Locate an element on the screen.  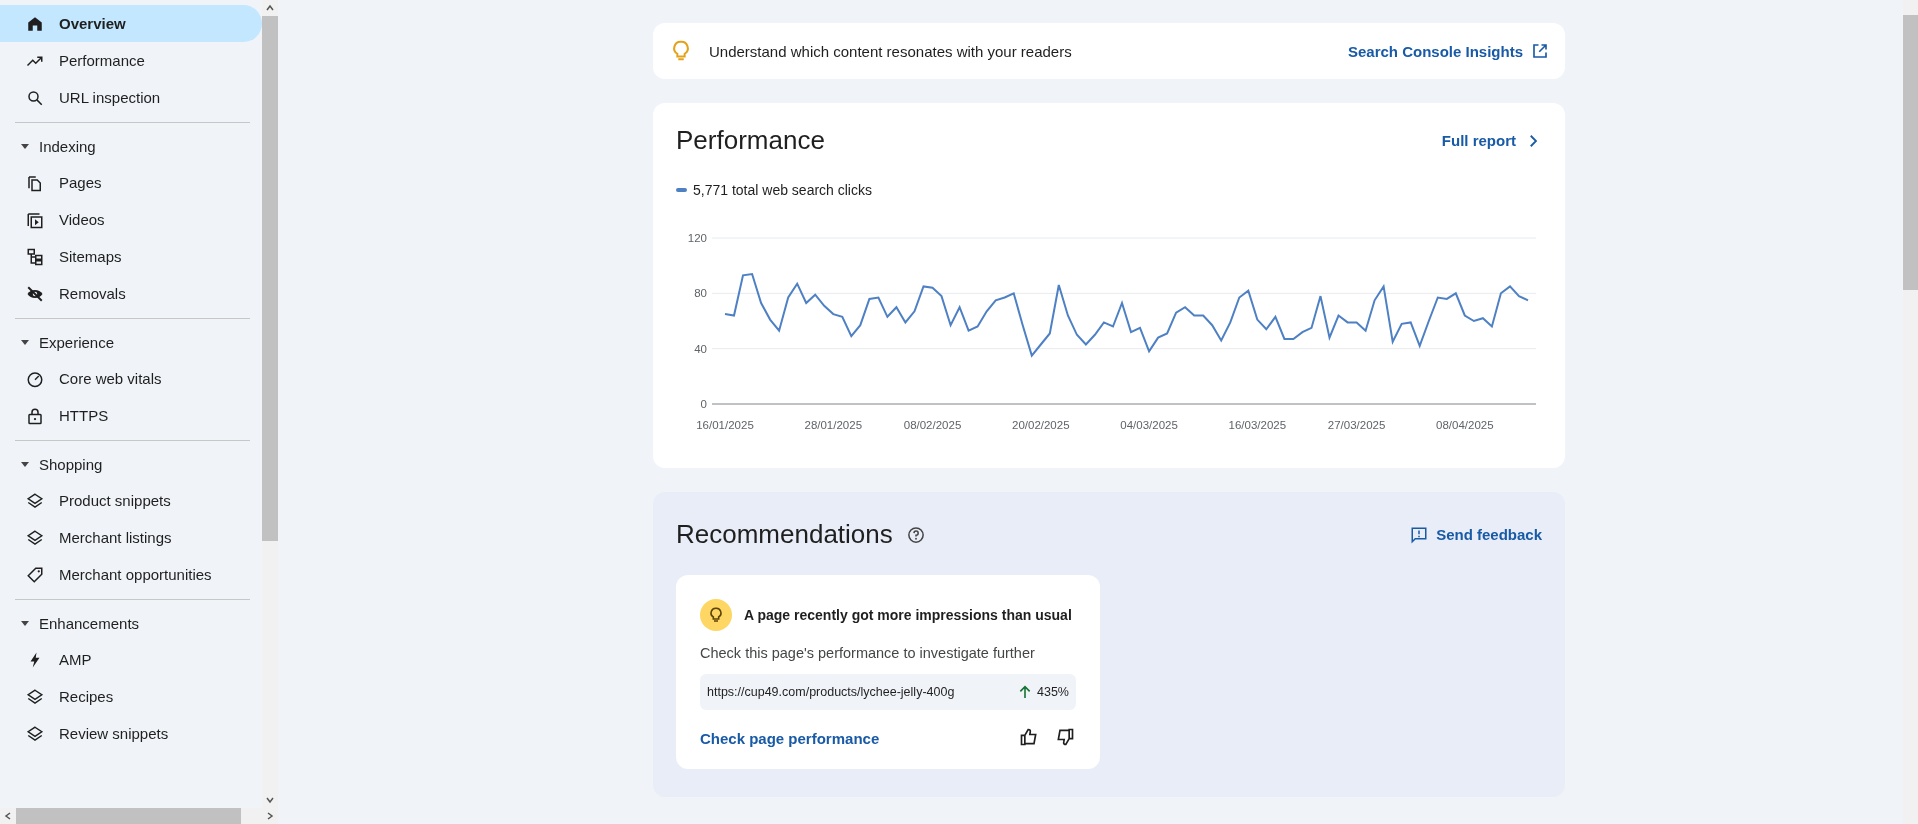
gauge-icon is located at coordinates (35, 378).